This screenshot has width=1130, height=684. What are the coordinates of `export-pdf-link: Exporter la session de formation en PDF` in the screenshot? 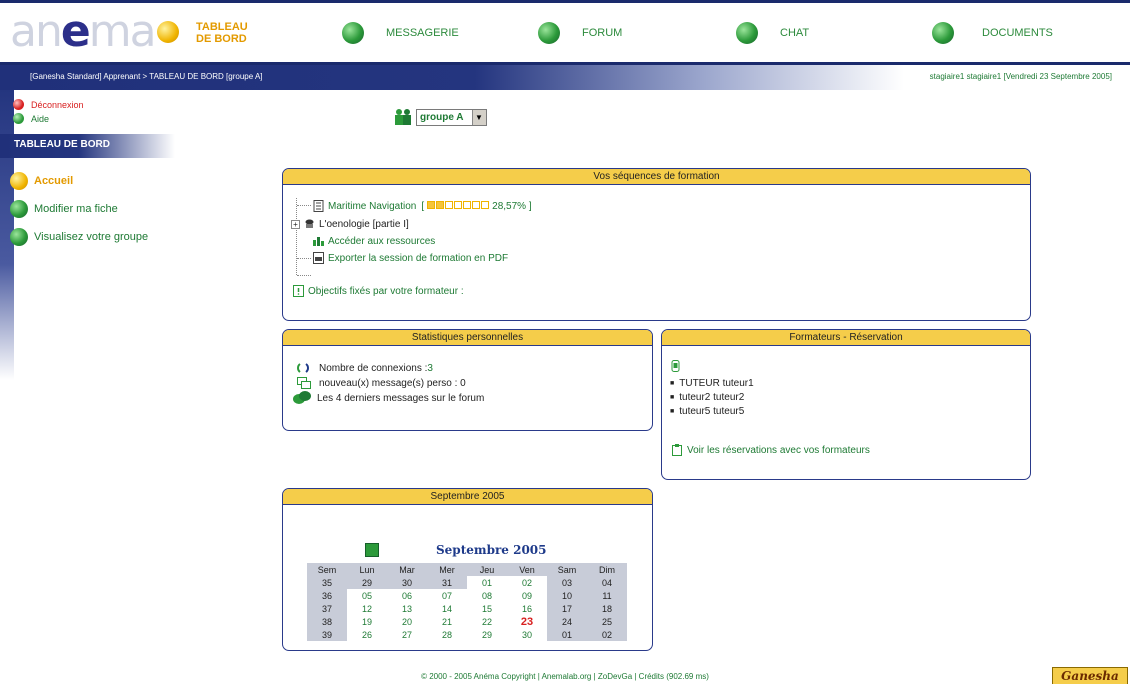 It's located at (410, 258).